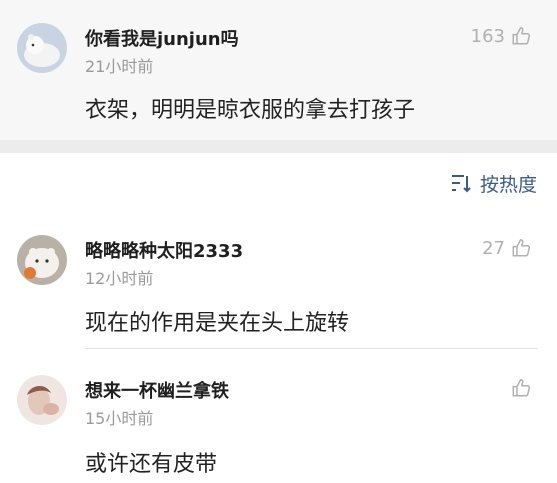 The image size is (557, 483). I want to click on timestamp: 21小时前, so click(119, 66).